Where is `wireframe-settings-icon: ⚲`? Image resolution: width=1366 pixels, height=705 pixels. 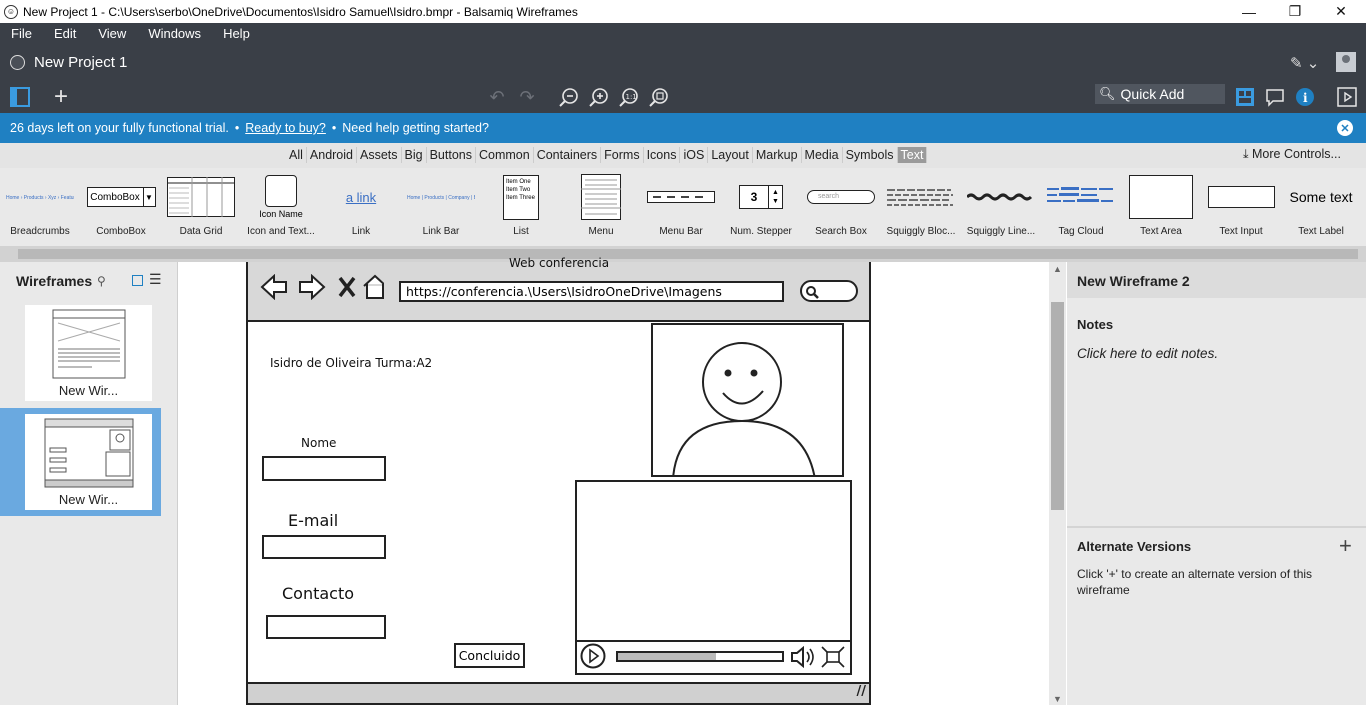
wireframe-settings-icon: ⚲ is located at coordinates (101, 281).